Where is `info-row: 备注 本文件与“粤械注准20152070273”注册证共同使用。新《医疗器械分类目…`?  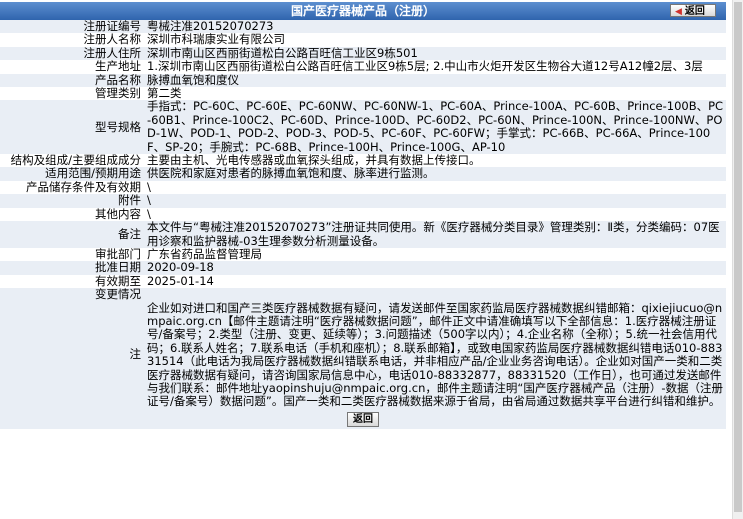 info-row: 备注 本文件与“粤械注准20152070273”注册证共同使用。新《医疗器械分类目… is located at coordinates (363, 234).